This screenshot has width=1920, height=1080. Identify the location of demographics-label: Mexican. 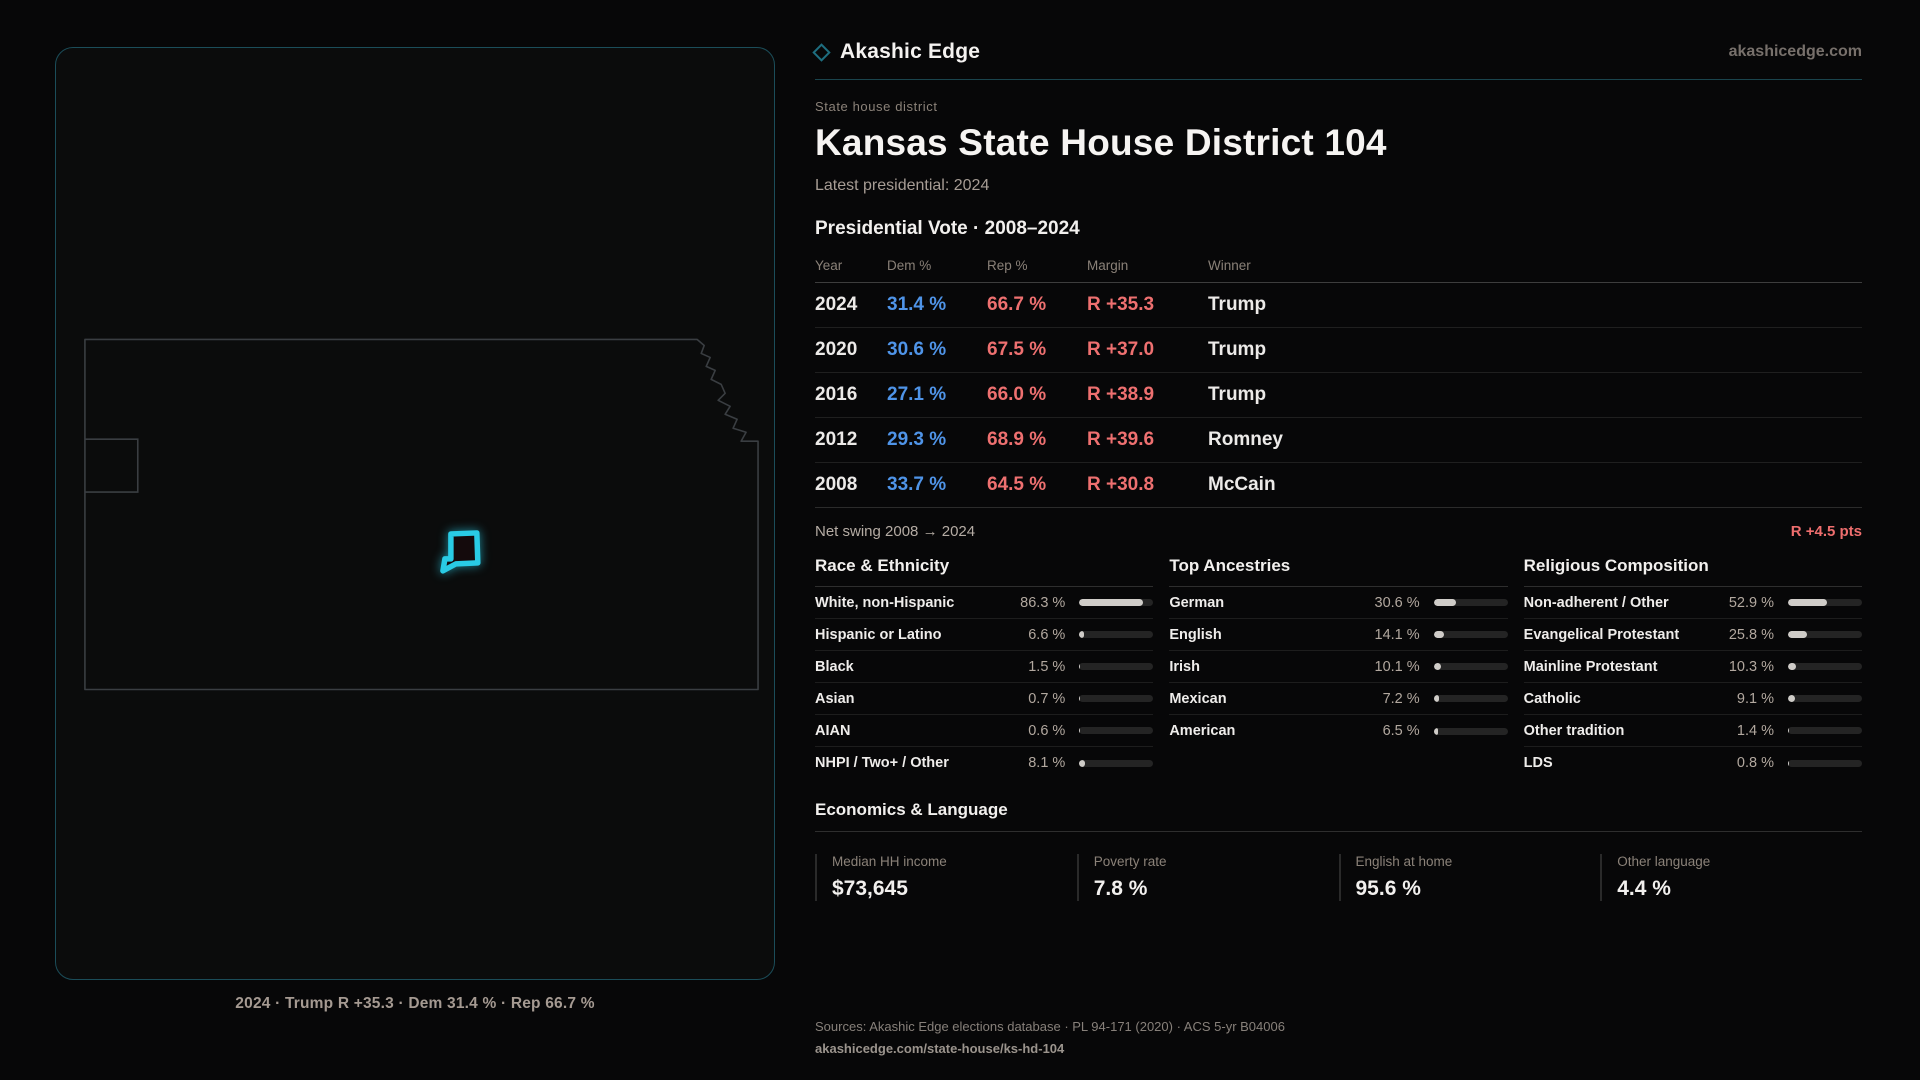
(1198, 698).